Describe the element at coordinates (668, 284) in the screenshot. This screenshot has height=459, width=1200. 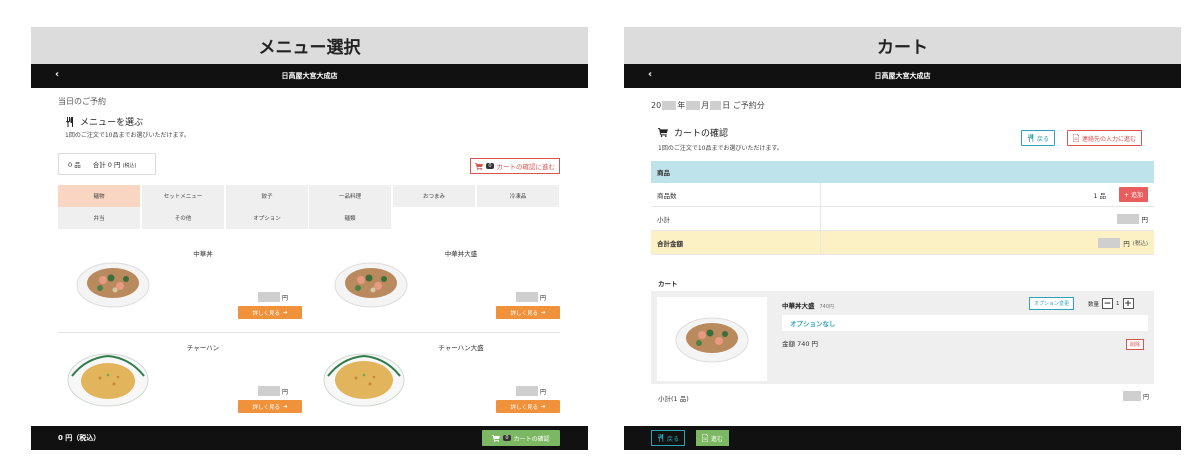
I see `cart-label: カート` at that location.